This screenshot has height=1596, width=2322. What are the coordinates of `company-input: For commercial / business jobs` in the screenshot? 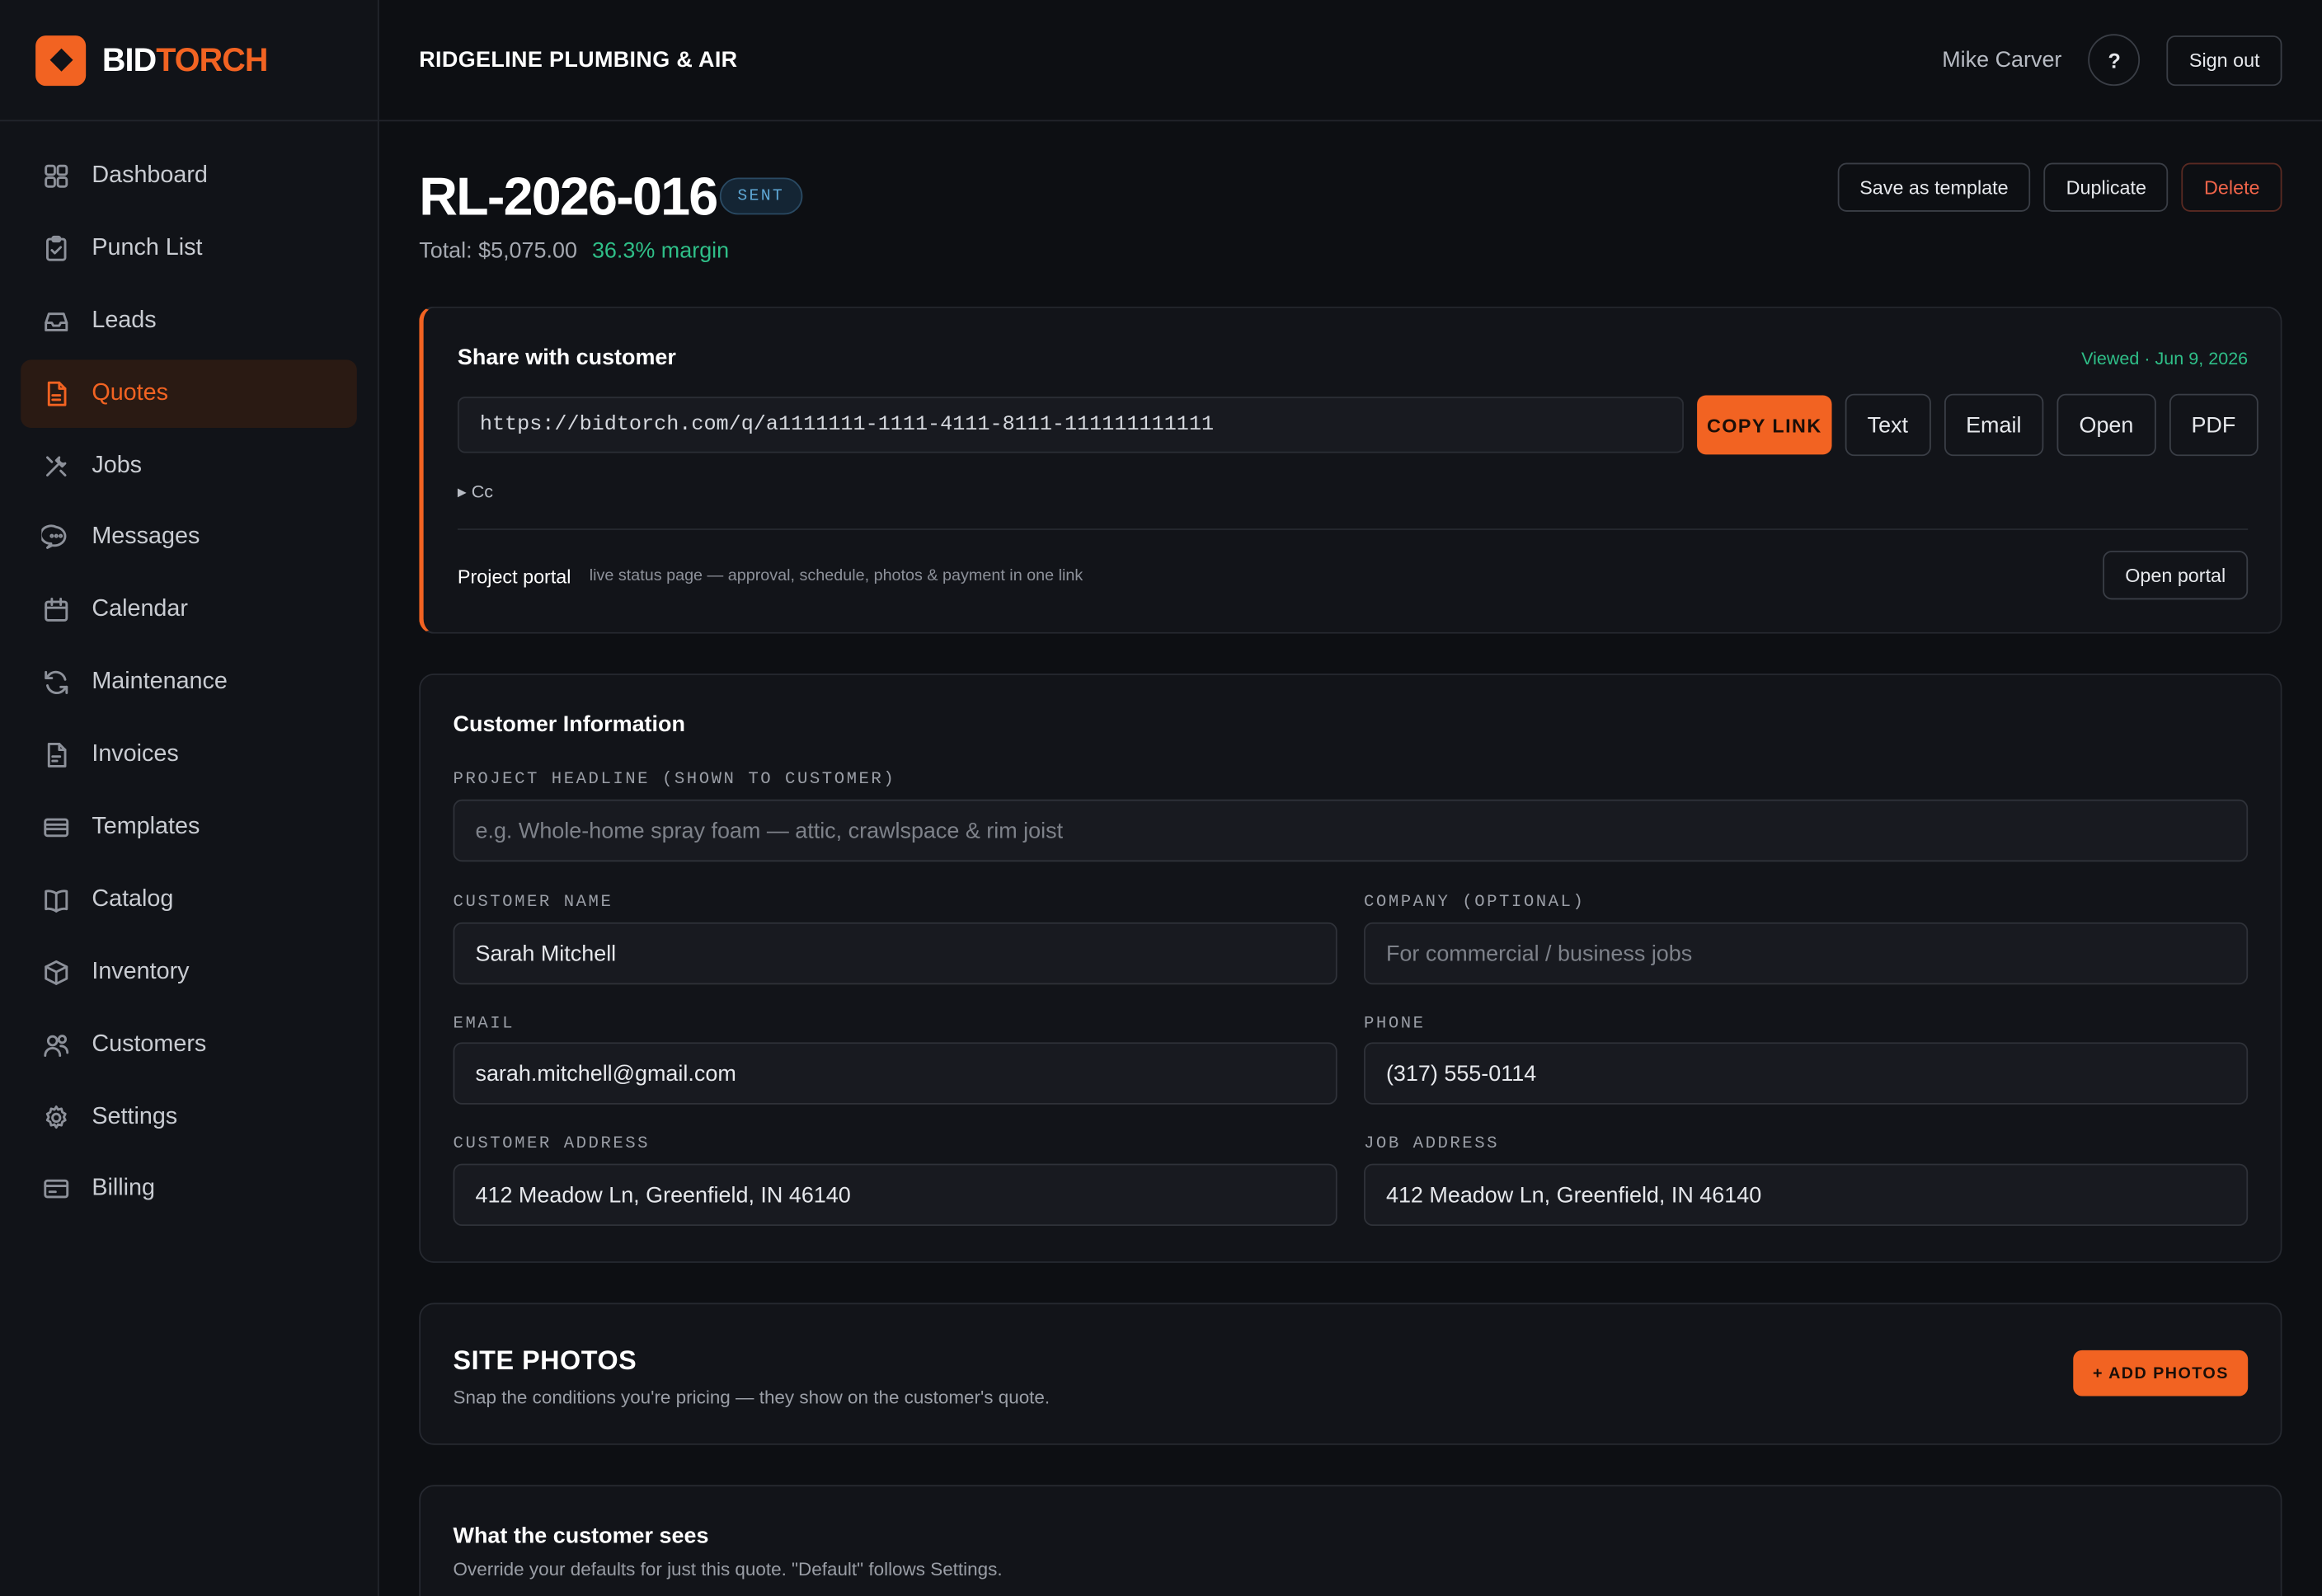 It's located at (1807, 953).